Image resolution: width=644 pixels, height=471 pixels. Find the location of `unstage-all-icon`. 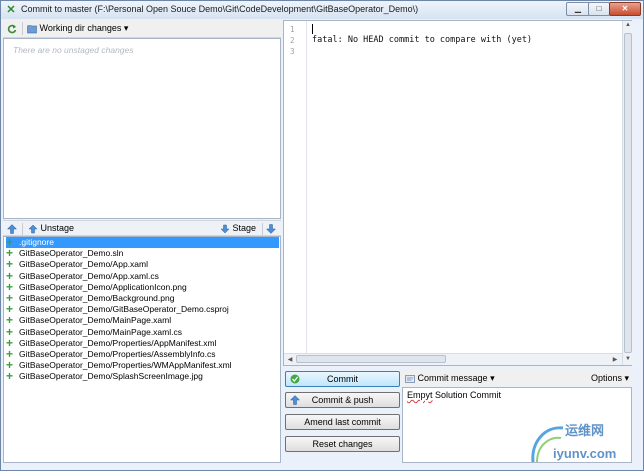

unstage-all-icon is located at coordinates (12, 228).